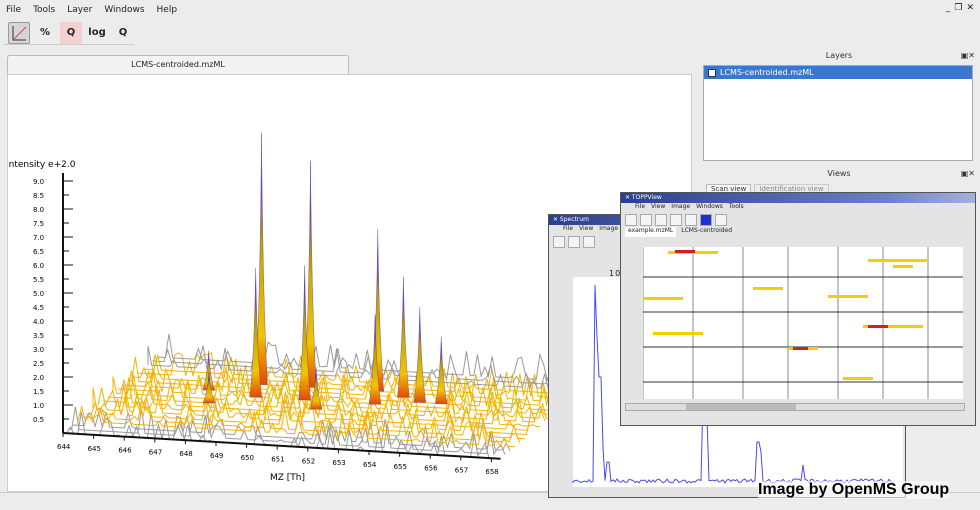 The width and height of the screenshot is (980, 510). What do you see at coordinates (64, 447) in the screenshot?
I see `x-tick-label: 644` at bounding box center [64, 447].